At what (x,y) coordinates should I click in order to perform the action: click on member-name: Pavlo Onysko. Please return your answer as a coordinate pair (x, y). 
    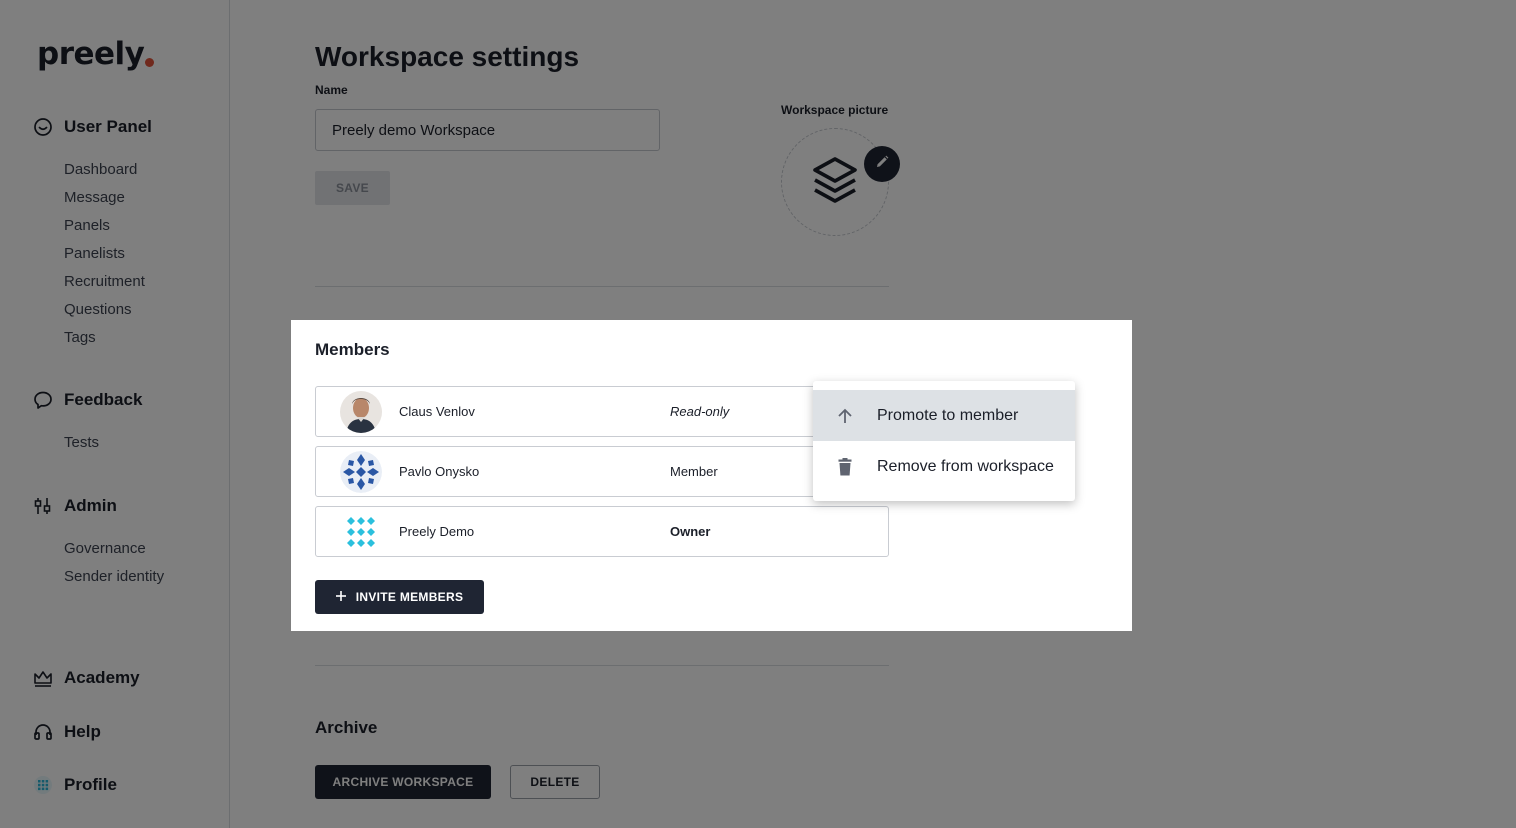
    Looking at the image, I should click on (439, 471).